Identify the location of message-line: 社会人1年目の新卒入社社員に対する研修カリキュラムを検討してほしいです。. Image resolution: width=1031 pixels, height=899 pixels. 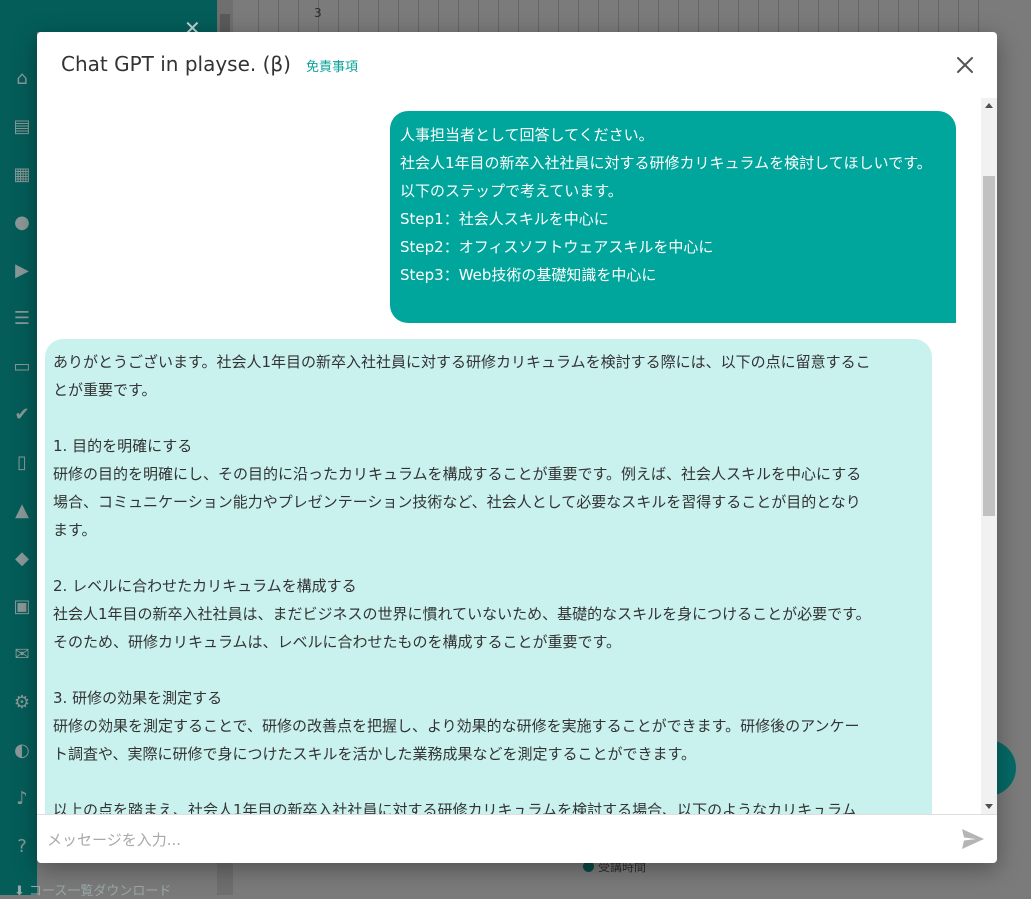
(666, 163).